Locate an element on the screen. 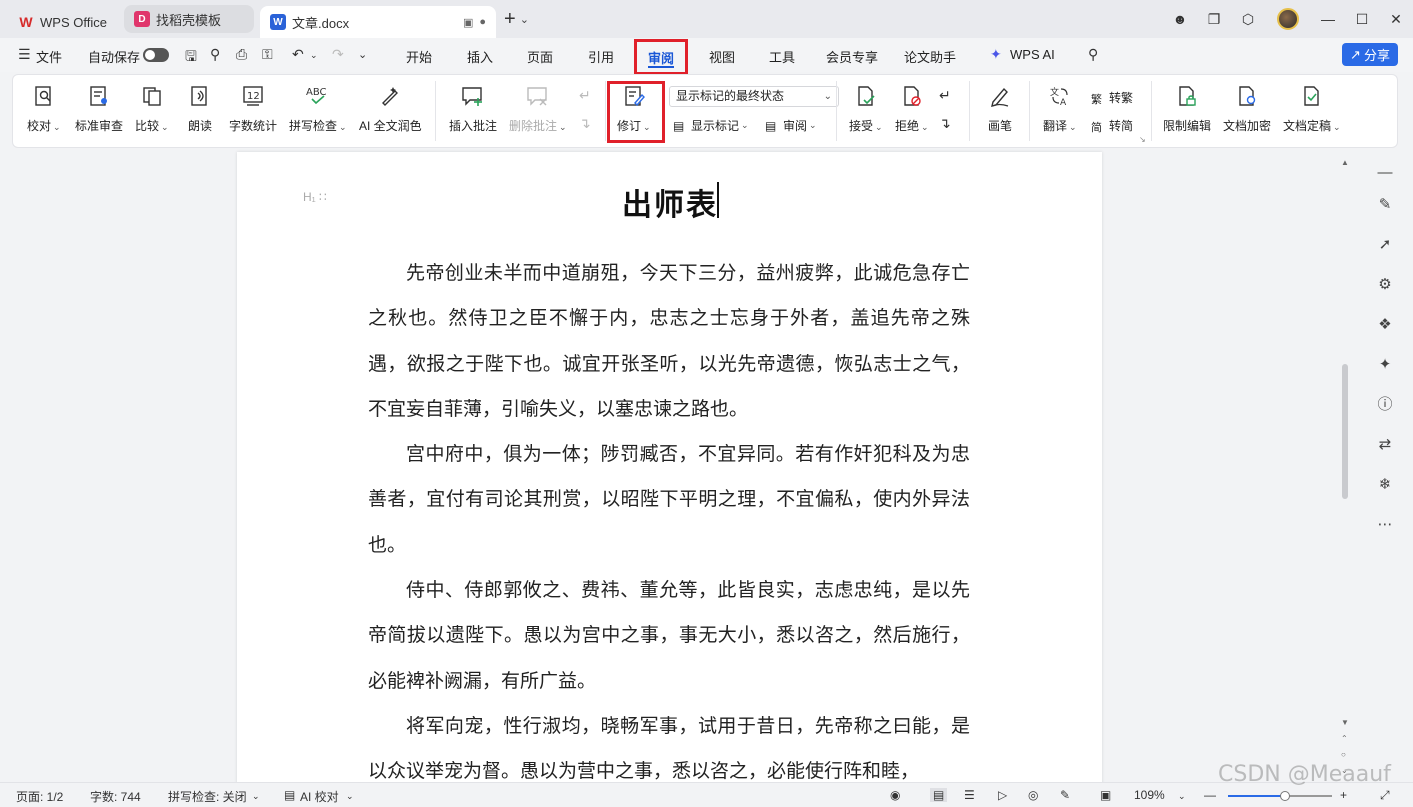 The width and height of the screenshot is (1413, 807). tab-wps-office: W WPS Office is located at coordinates (64, 22).